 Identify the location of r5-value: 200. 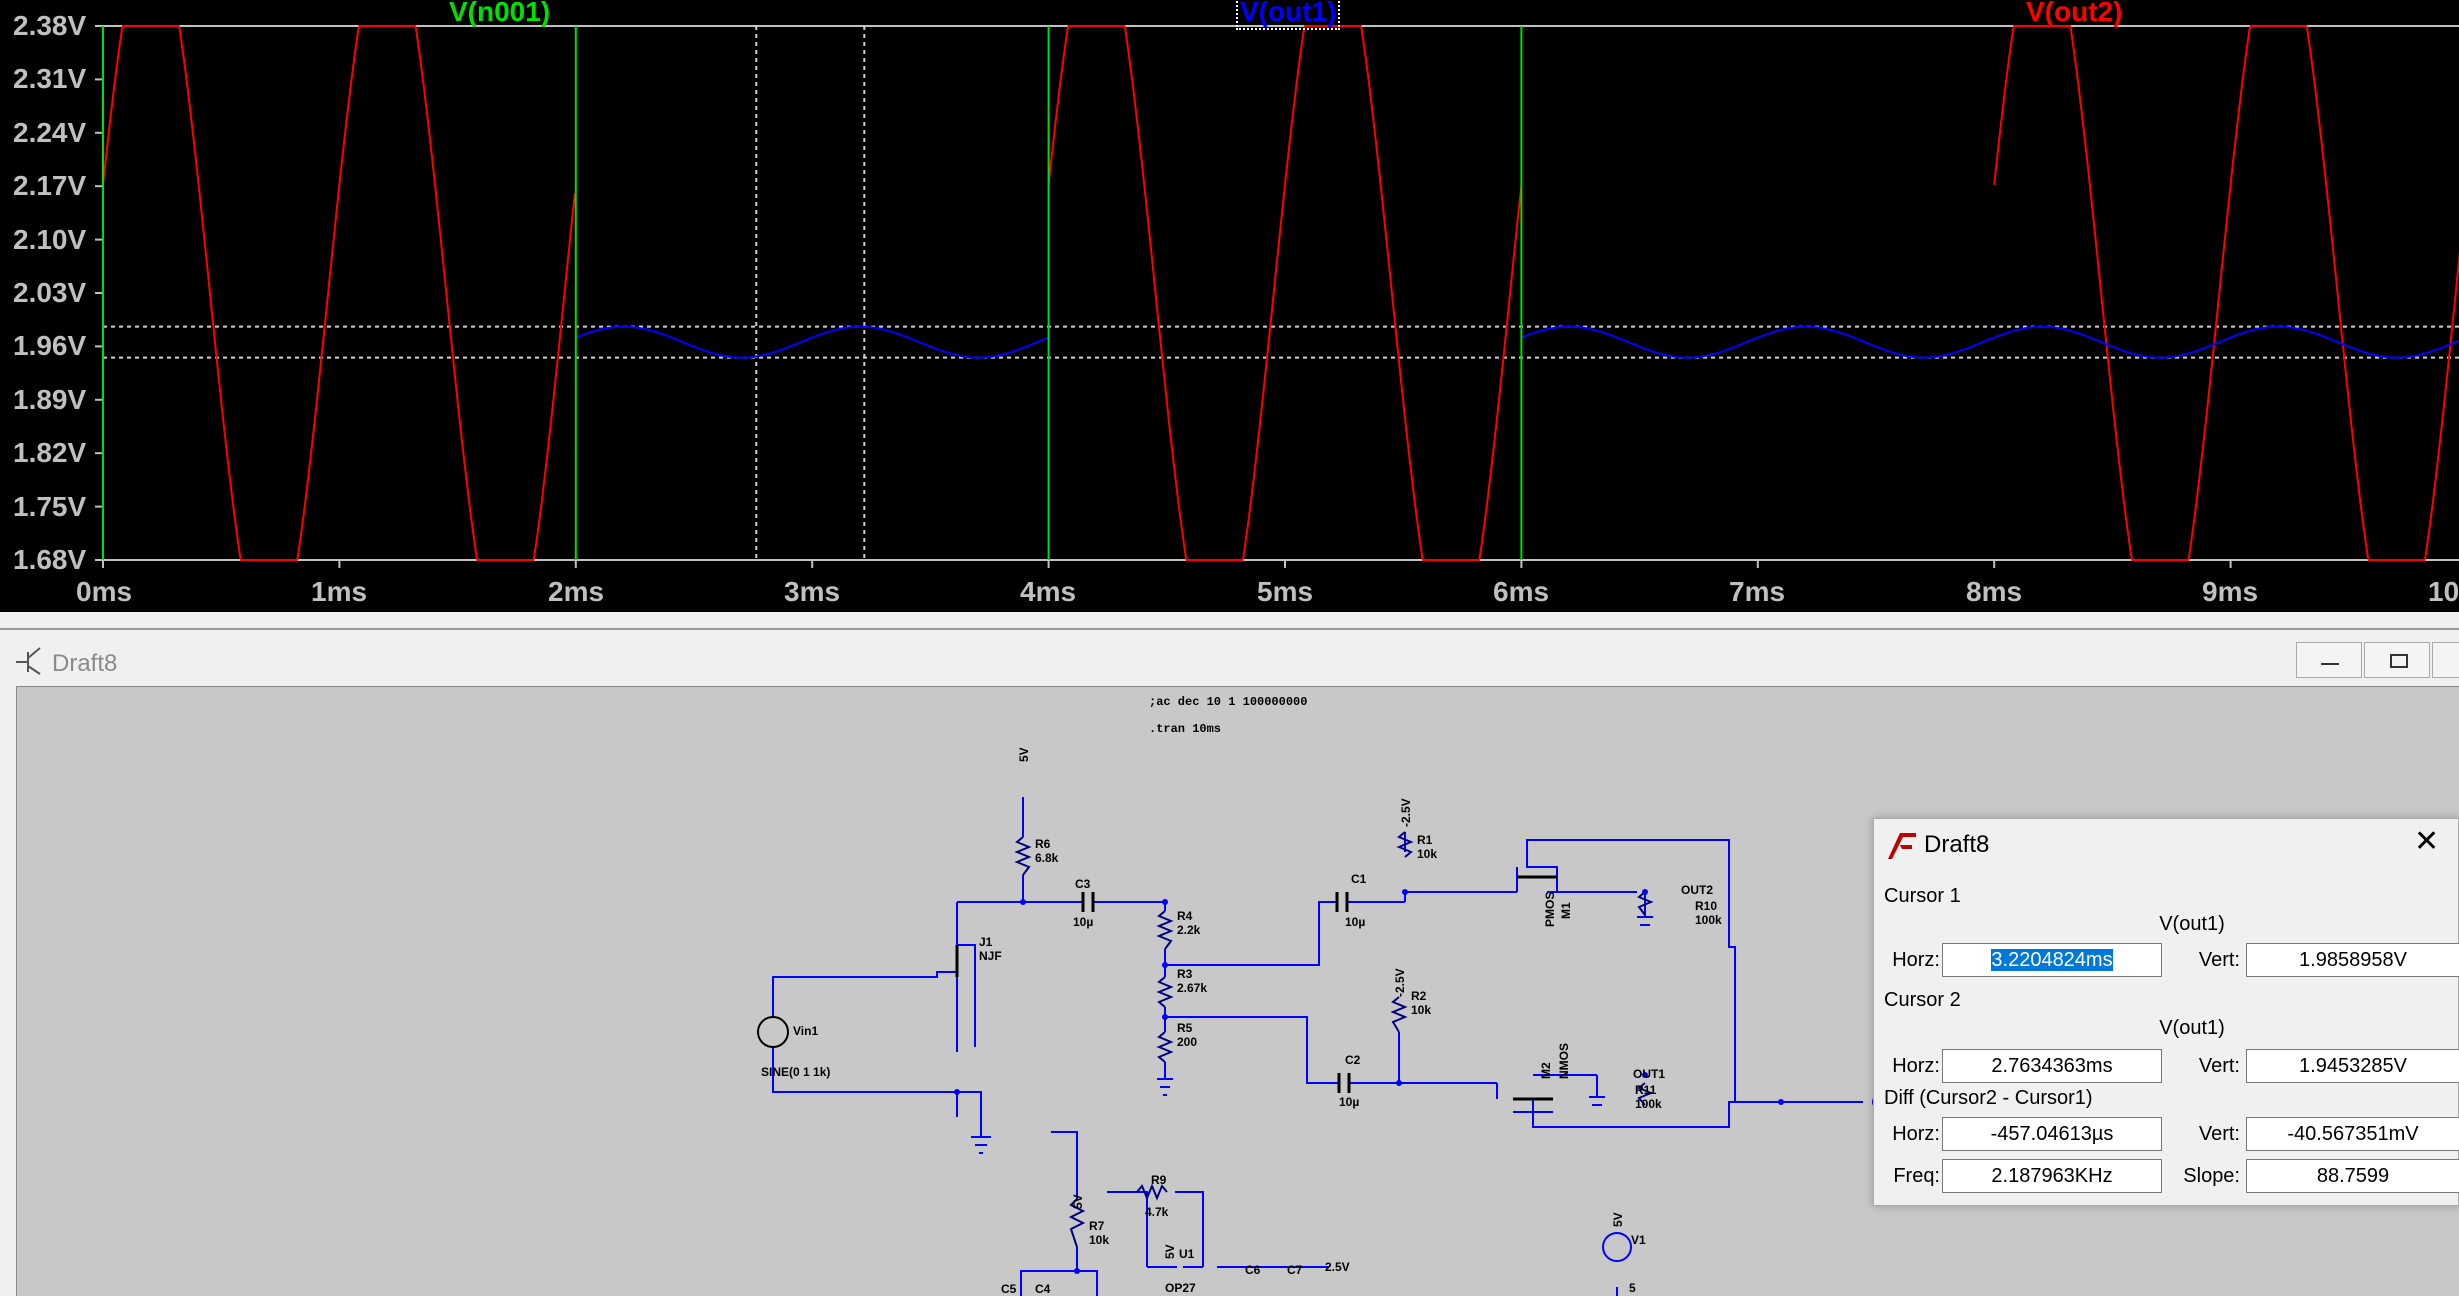
(1187, 1042).